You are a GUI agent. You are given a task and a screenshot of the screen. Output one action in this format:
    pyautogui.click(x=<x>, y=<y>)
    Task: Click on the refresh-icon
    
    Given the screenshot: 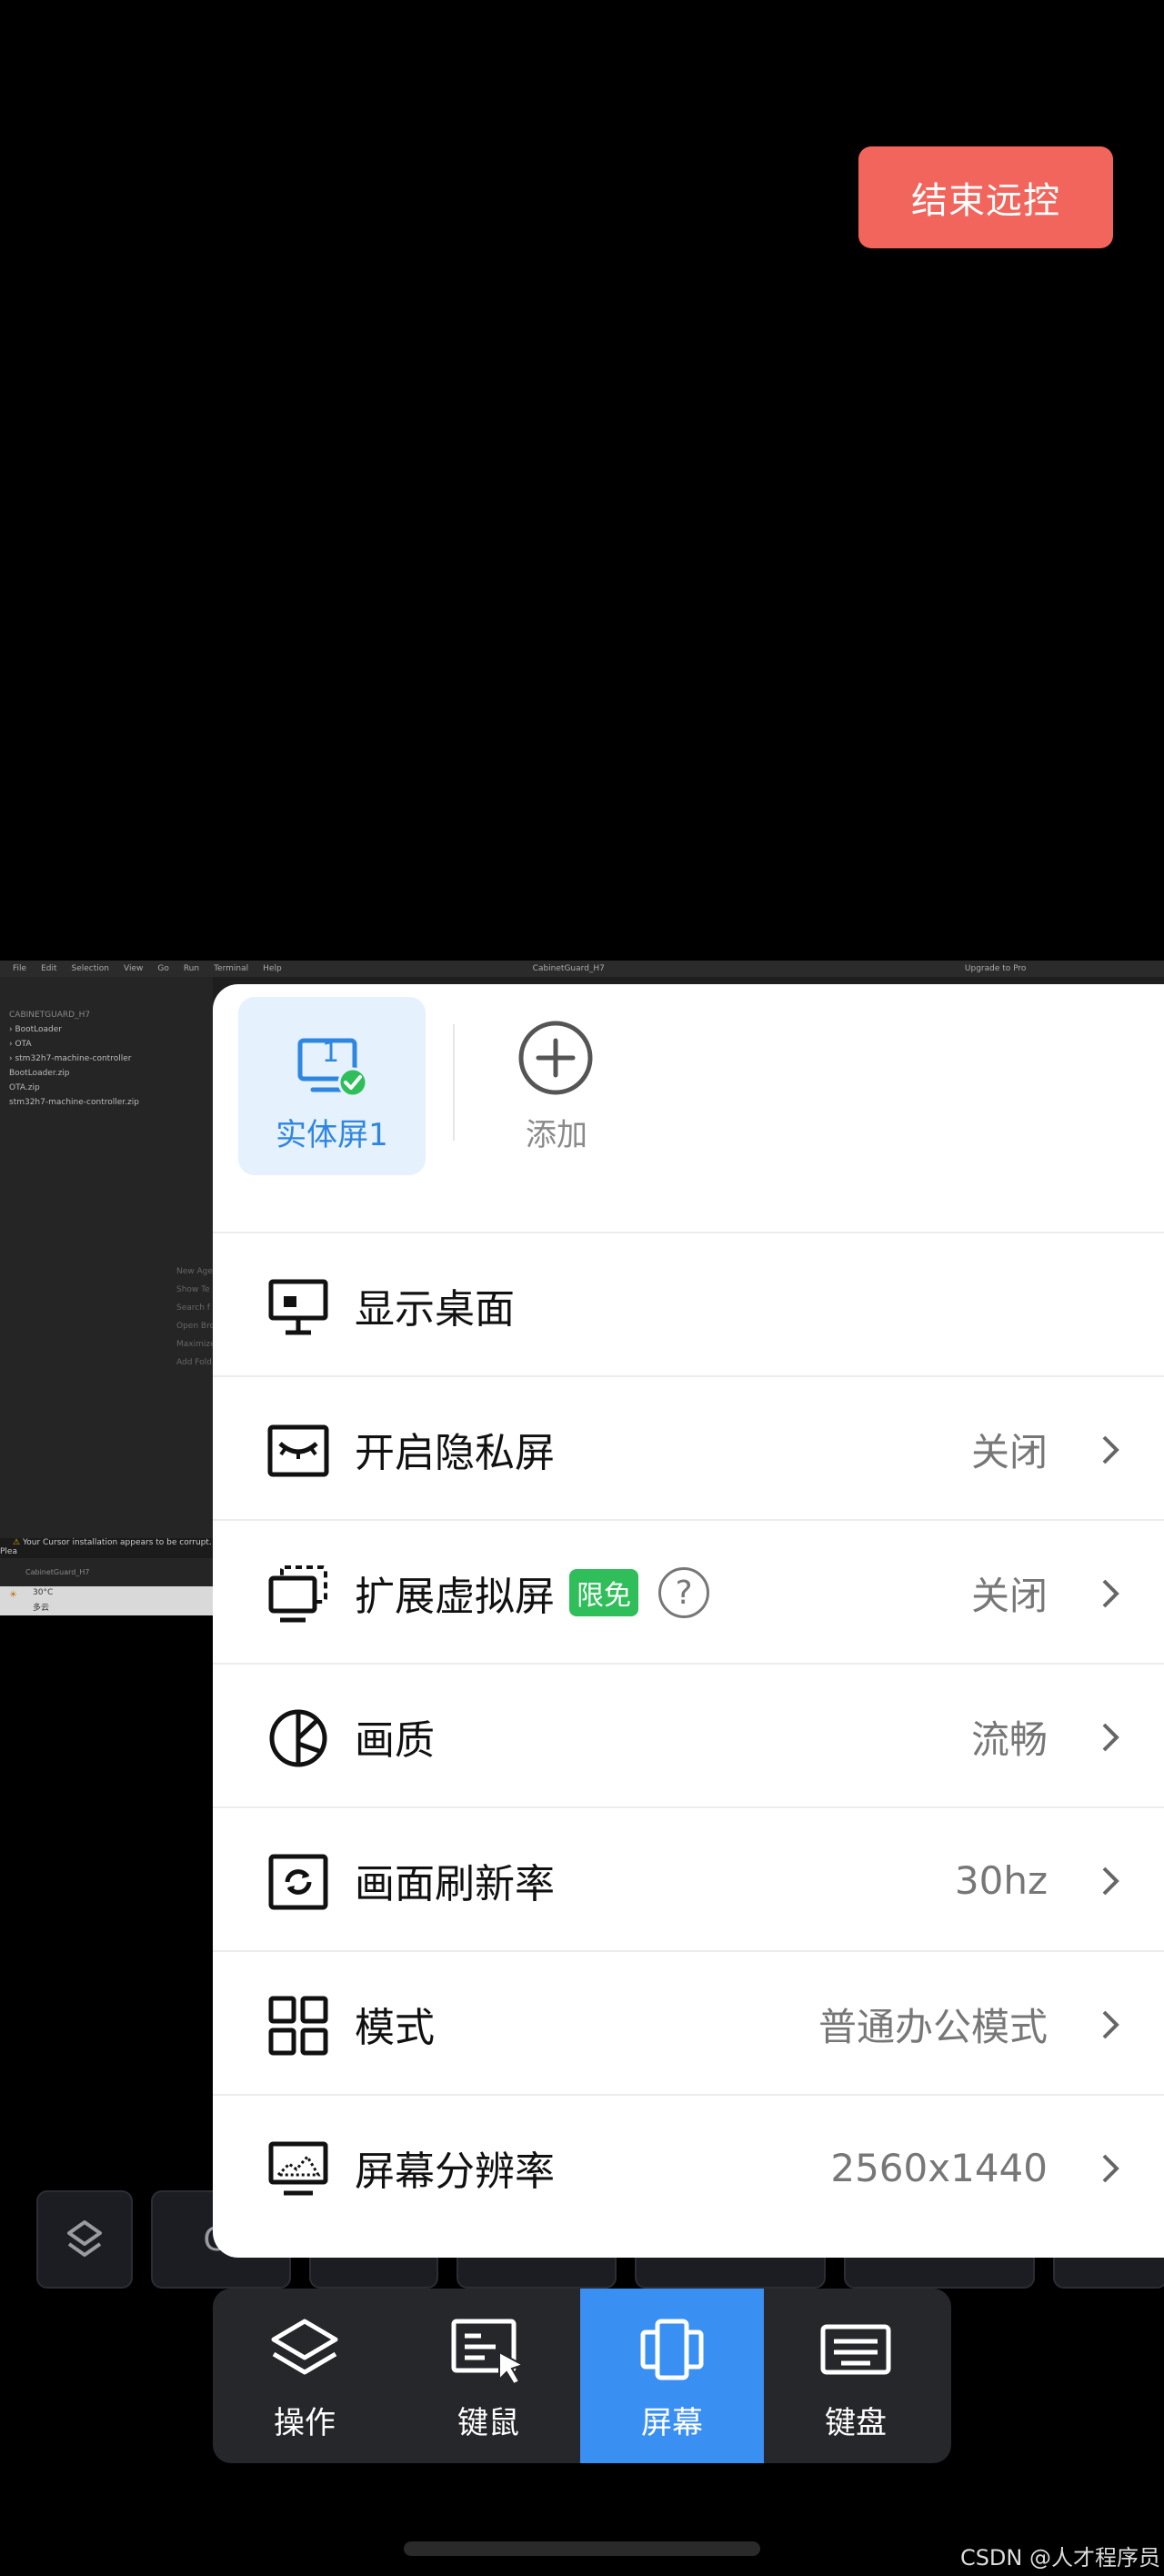 What is the action you would take?
    pyautogui.click(x=298, y=1882)
    